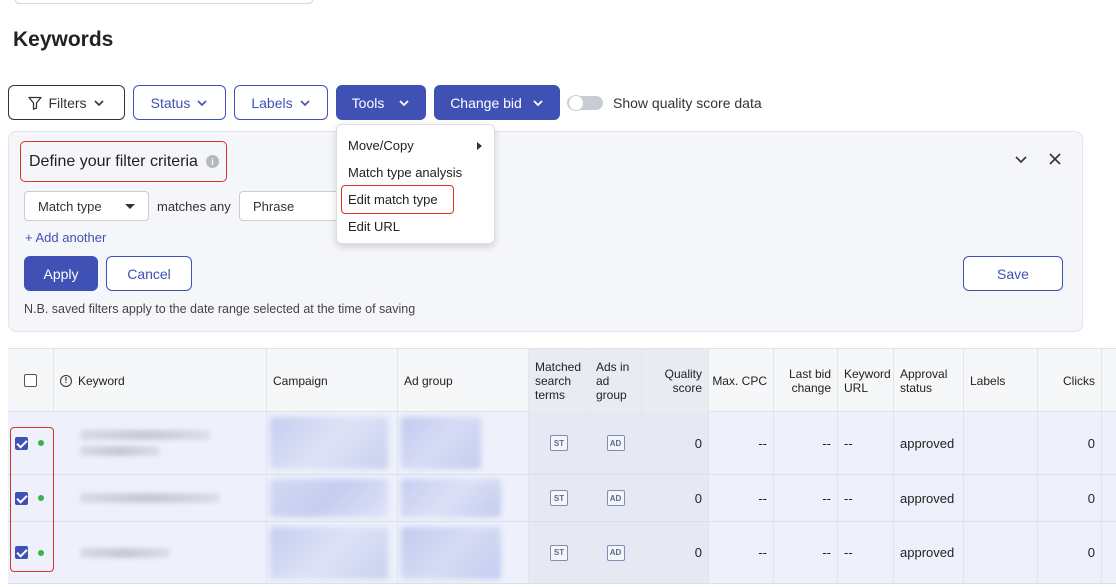 Image resolution: width=1116 pixels, height=587 pixels. What do you see at coordinates (806, 498) in the screenshot?
I see `last-bid-change-cell: --` at bounding box center [806, 498].